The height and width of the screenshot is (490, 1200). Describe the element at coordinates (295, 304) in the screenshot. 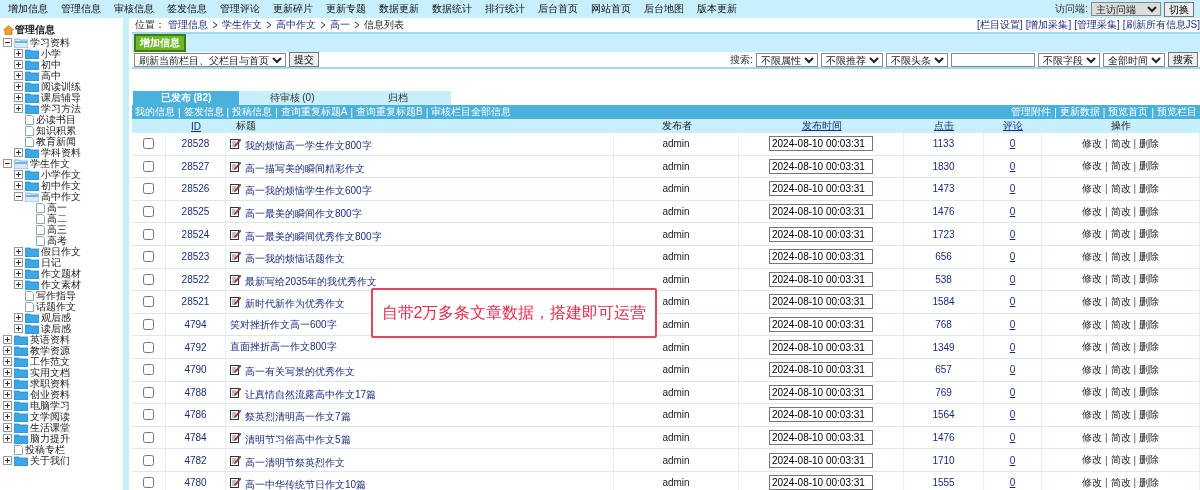

I see `title-link: 新时代新作为优秀作文` at that location.